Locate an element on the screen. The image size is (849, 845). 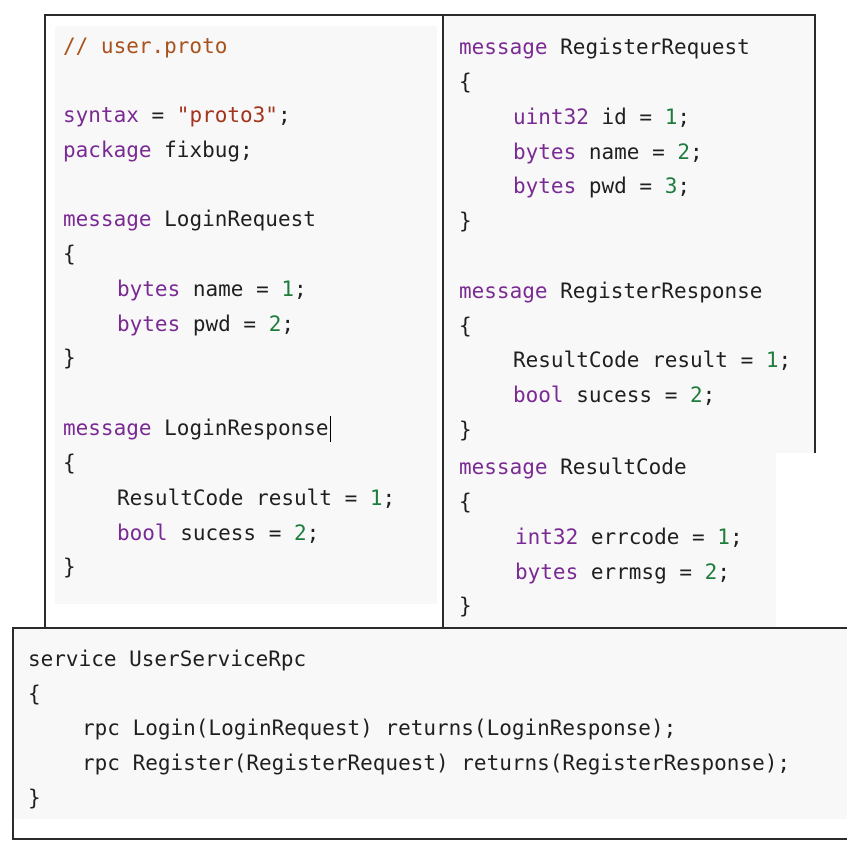
id-field: id = is located at coordinates (626, 117).